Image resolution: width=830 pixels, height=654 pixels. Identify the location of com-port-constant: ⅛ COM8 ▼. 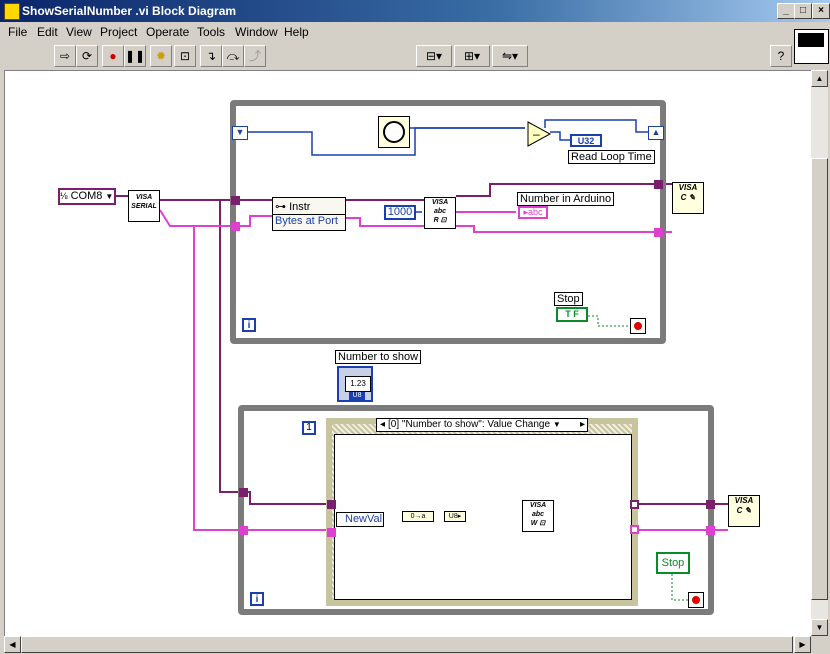
(87, 196).